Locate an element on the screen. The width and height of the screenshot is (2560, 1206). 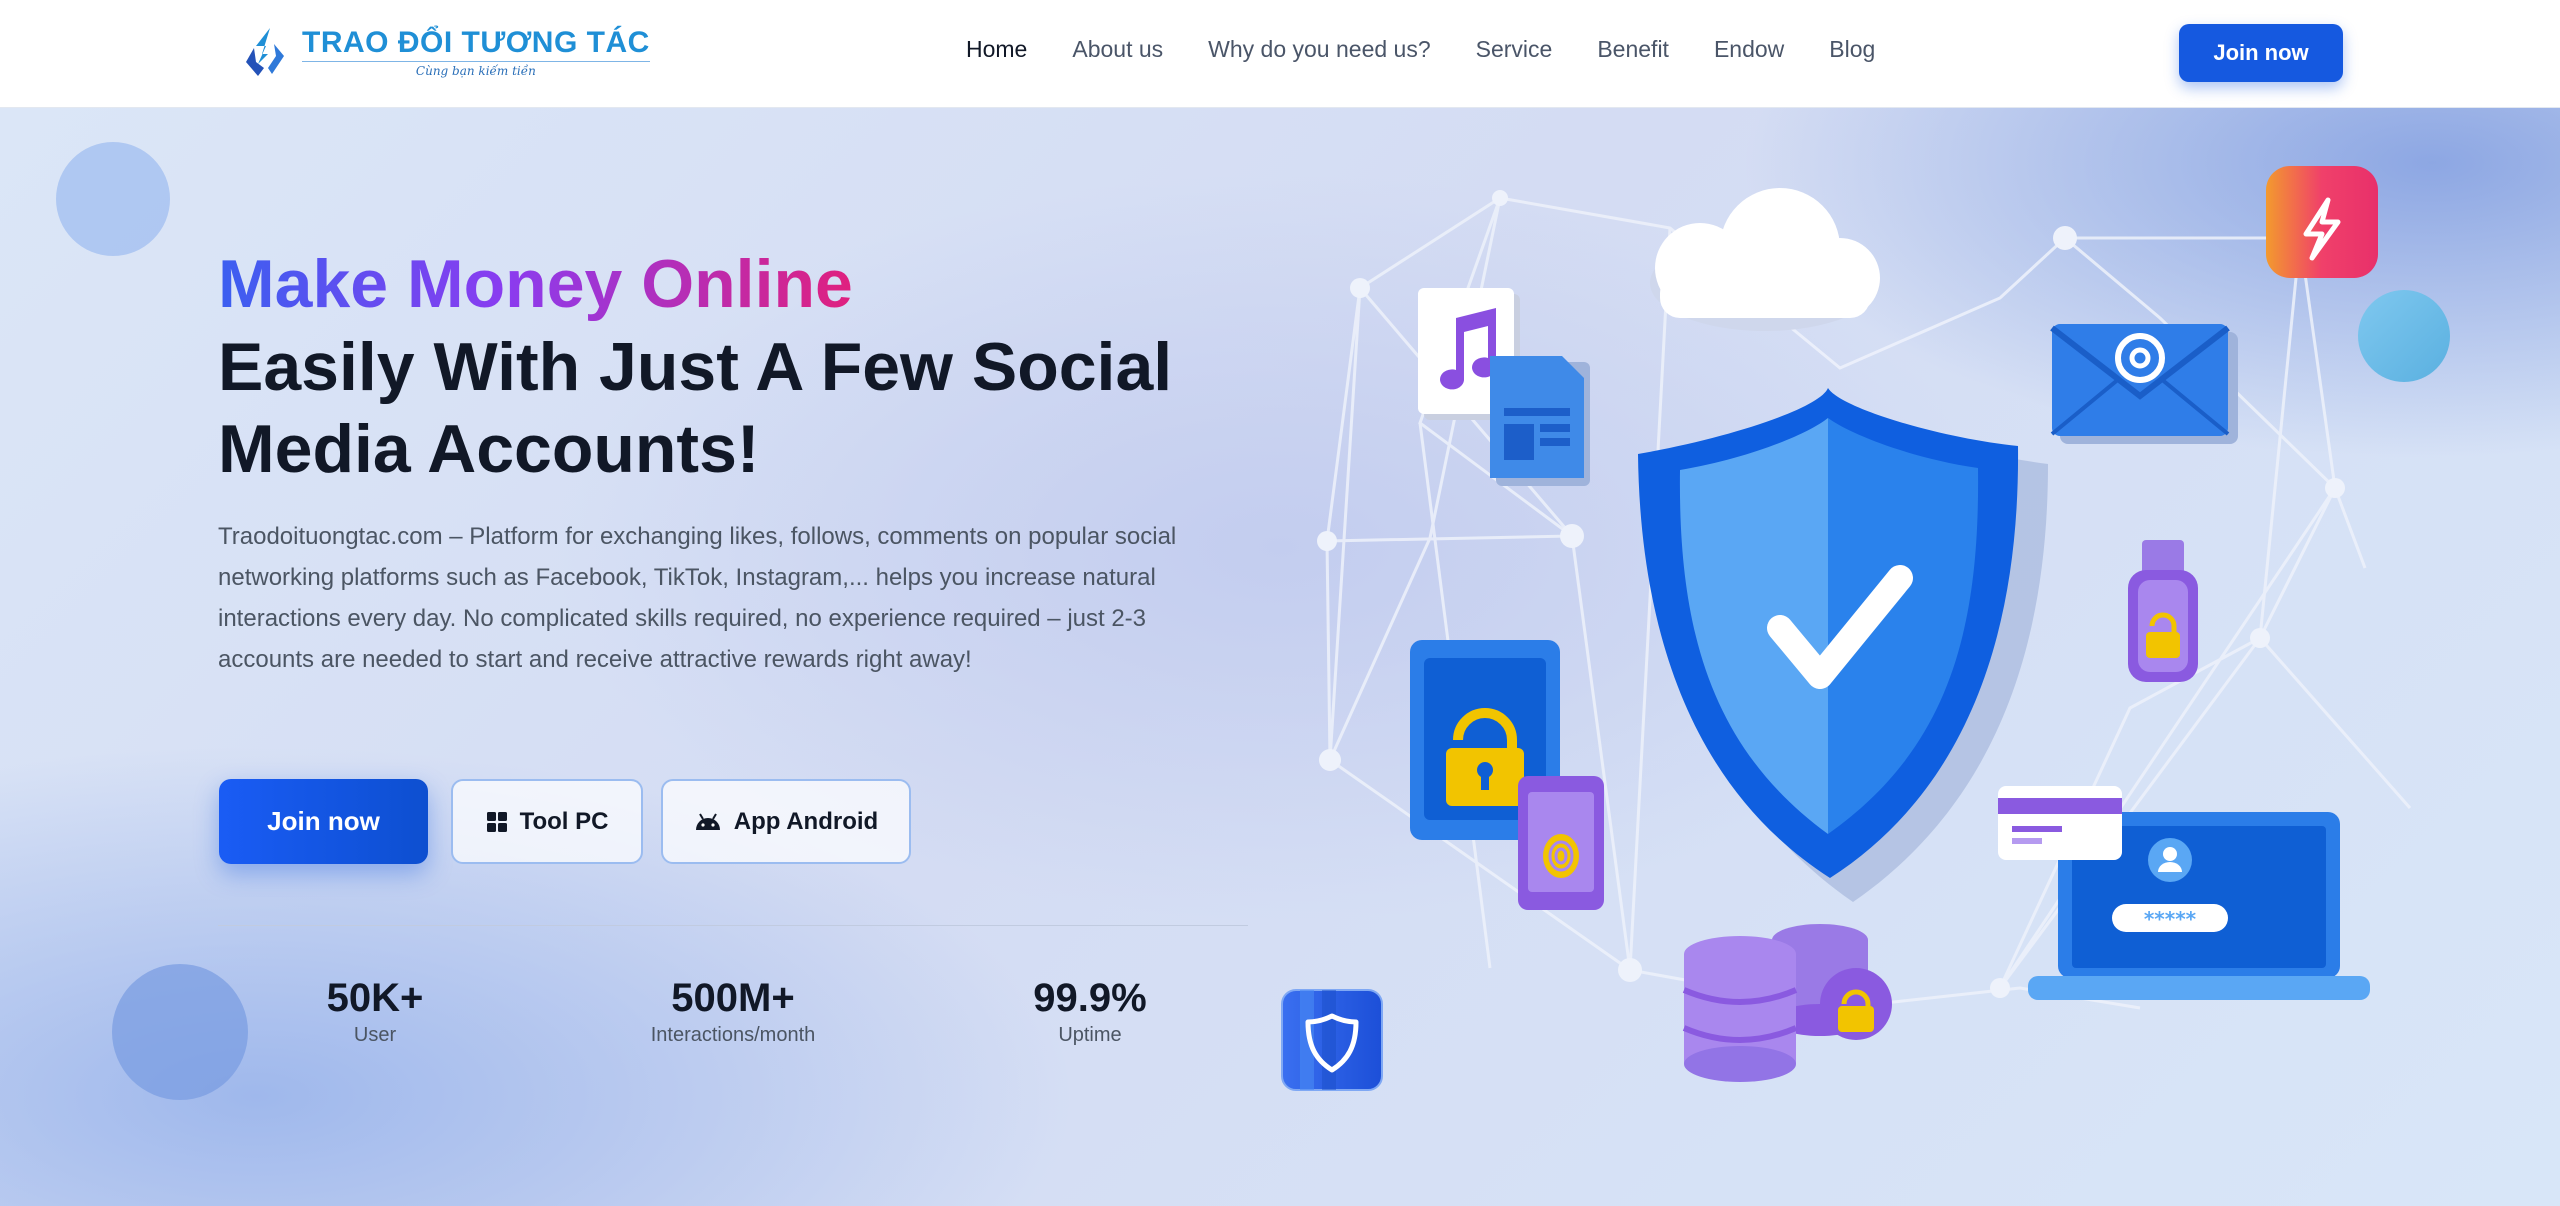
stat-value: 50K+ is located at coordinates (375, 998).